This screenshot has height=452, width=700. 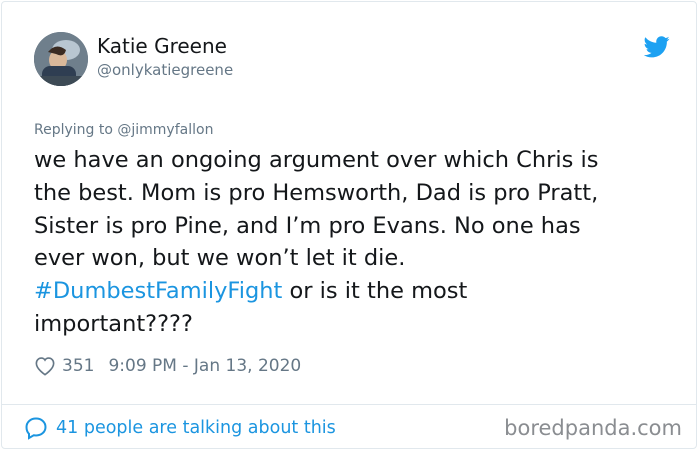 I want to click on hashtag-link: #DumbestFamilyFight, so click(x=158, y=291).